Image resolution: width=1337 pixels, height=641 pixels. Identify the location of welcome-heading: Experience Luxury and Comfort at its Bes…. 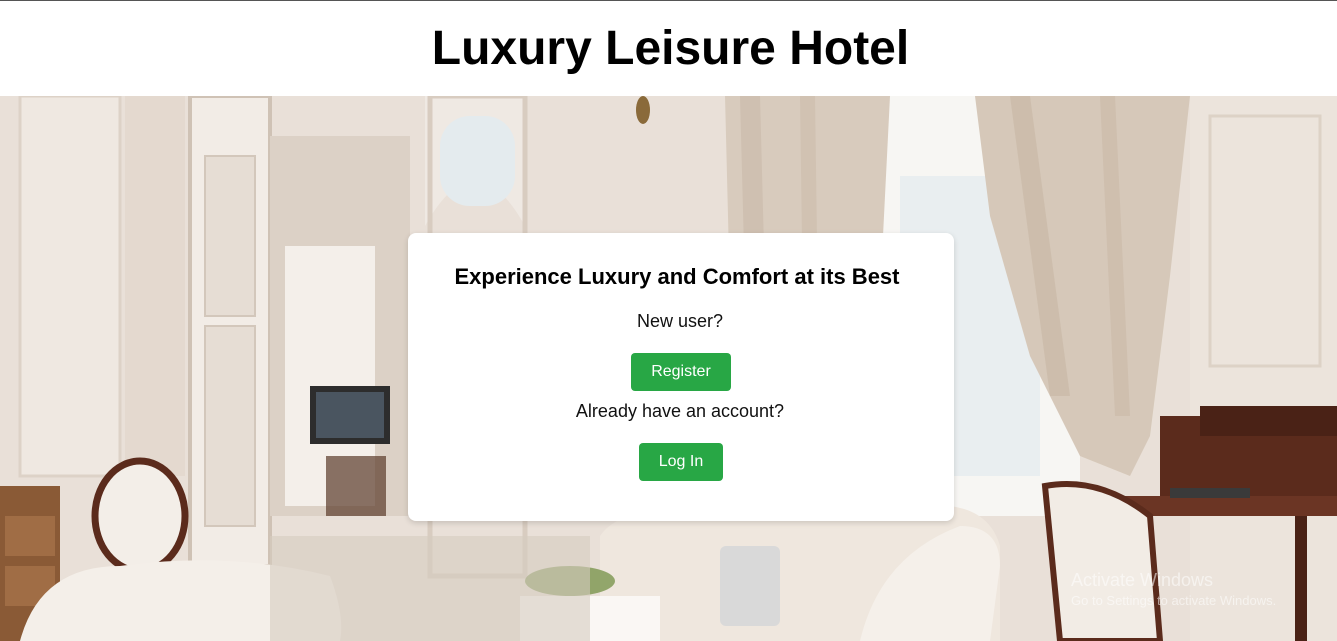
(677, 276).